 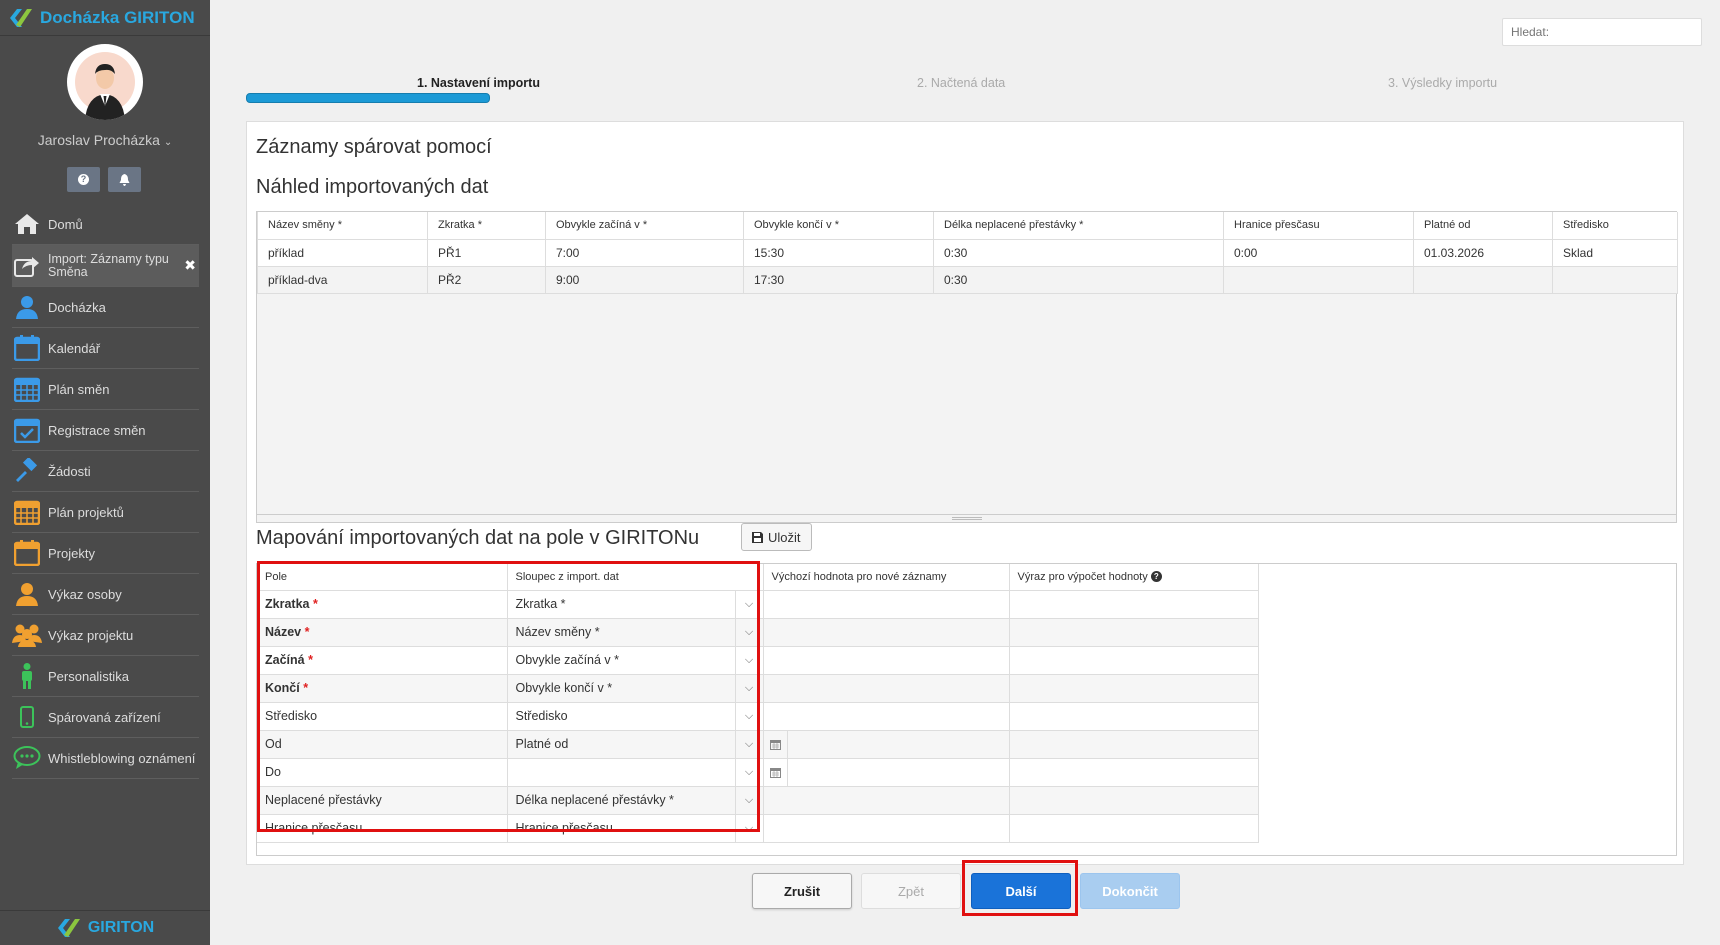 What do you see at coordinates (105, 512) in the screenshot?
I see `sidebar-item-project-plan: Plán projektů` at bounding box center [105, 512].